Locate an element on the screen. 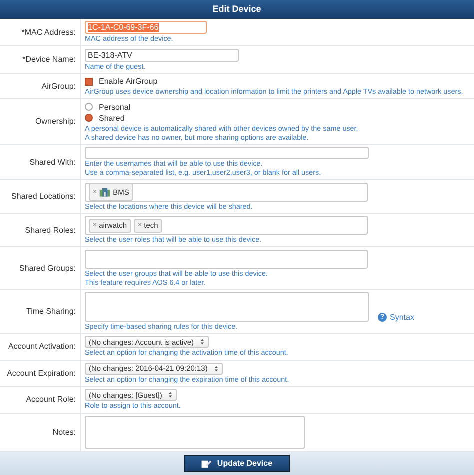 The image size is (474, 475). field-label: Shared With: is located at coordinates (53, 162).